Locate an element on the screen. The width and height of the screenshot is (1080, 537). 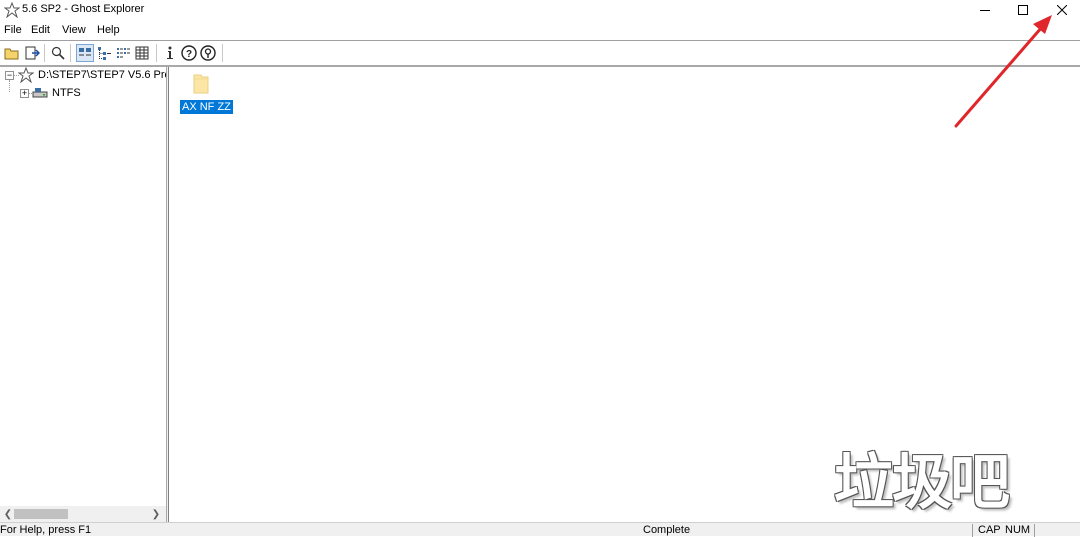
help-button: ? is located at coordinates (189, 53).